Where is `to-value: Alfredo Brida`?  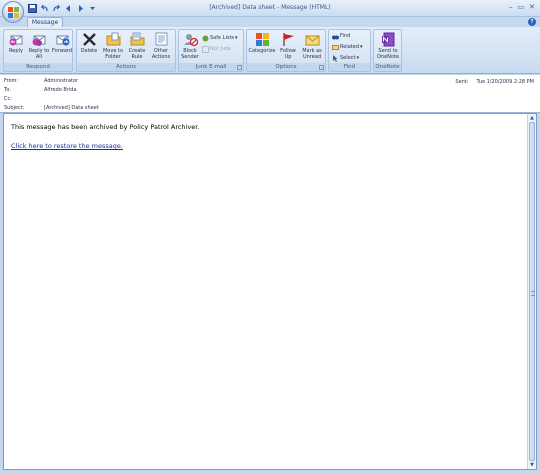 to-value: Alfredo Brida is located at coordinates (60, 90).